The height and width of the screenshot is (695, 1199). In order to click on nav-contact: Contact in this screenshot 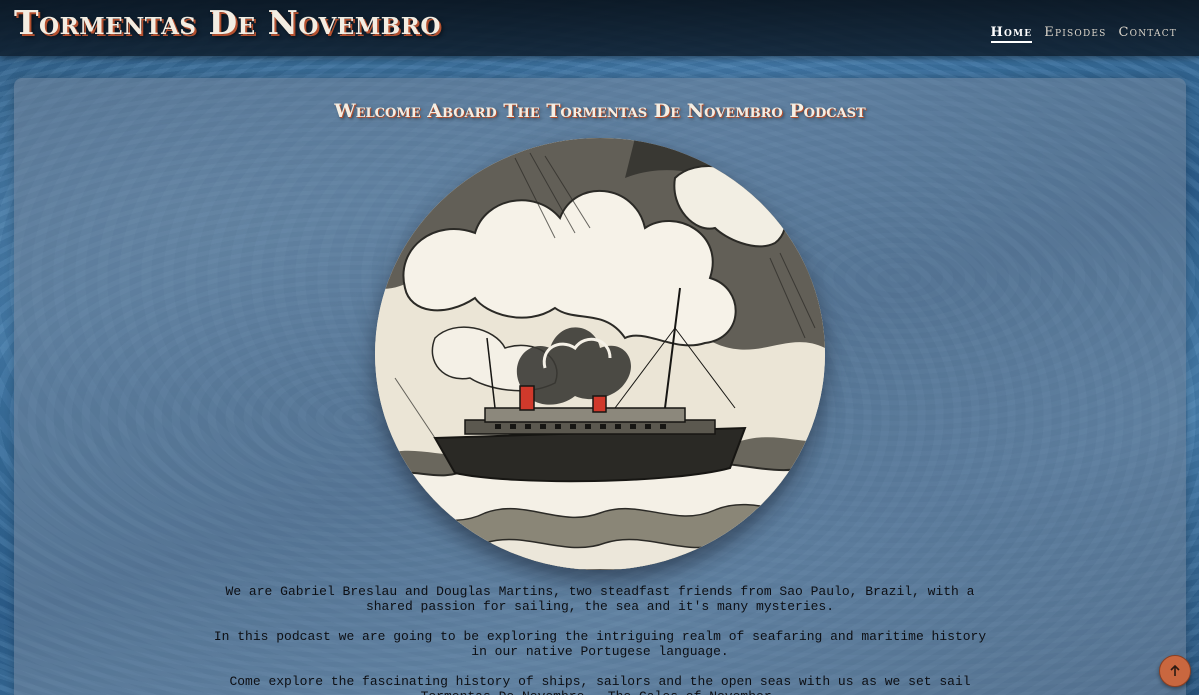, I will do `click(1148, 34)`.